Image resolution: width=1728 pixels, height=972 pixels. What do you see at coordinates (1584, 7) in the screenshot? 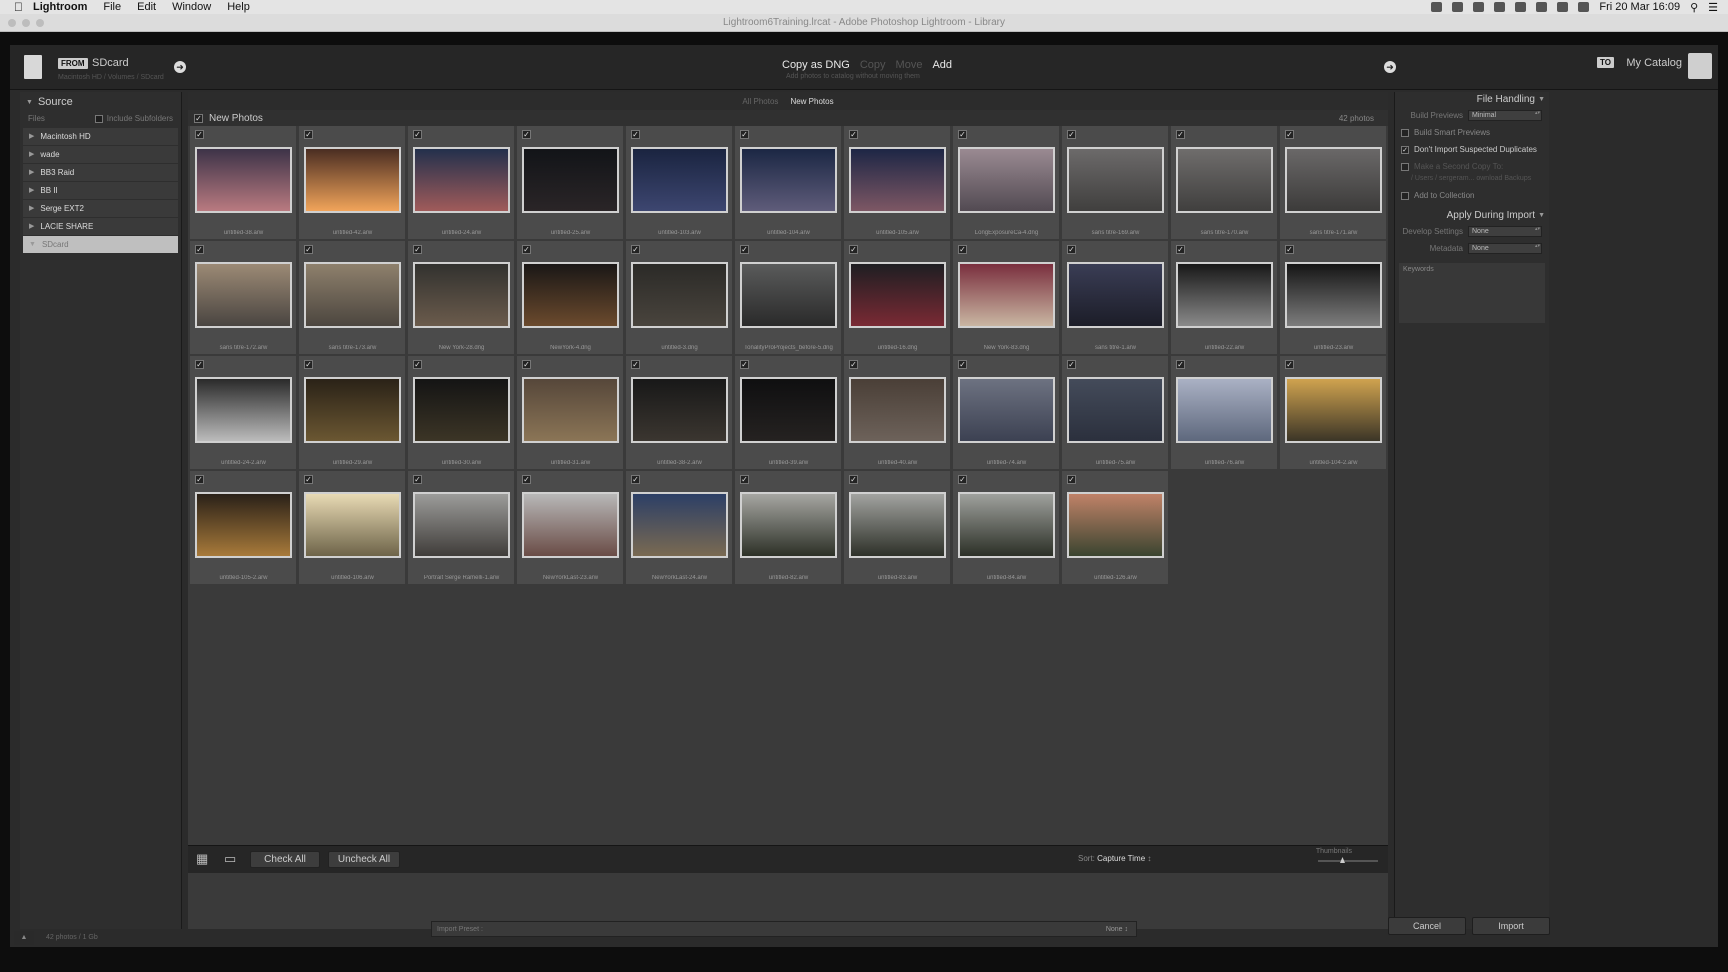
I see `flag-icon` at bounding box center [1584, 7].